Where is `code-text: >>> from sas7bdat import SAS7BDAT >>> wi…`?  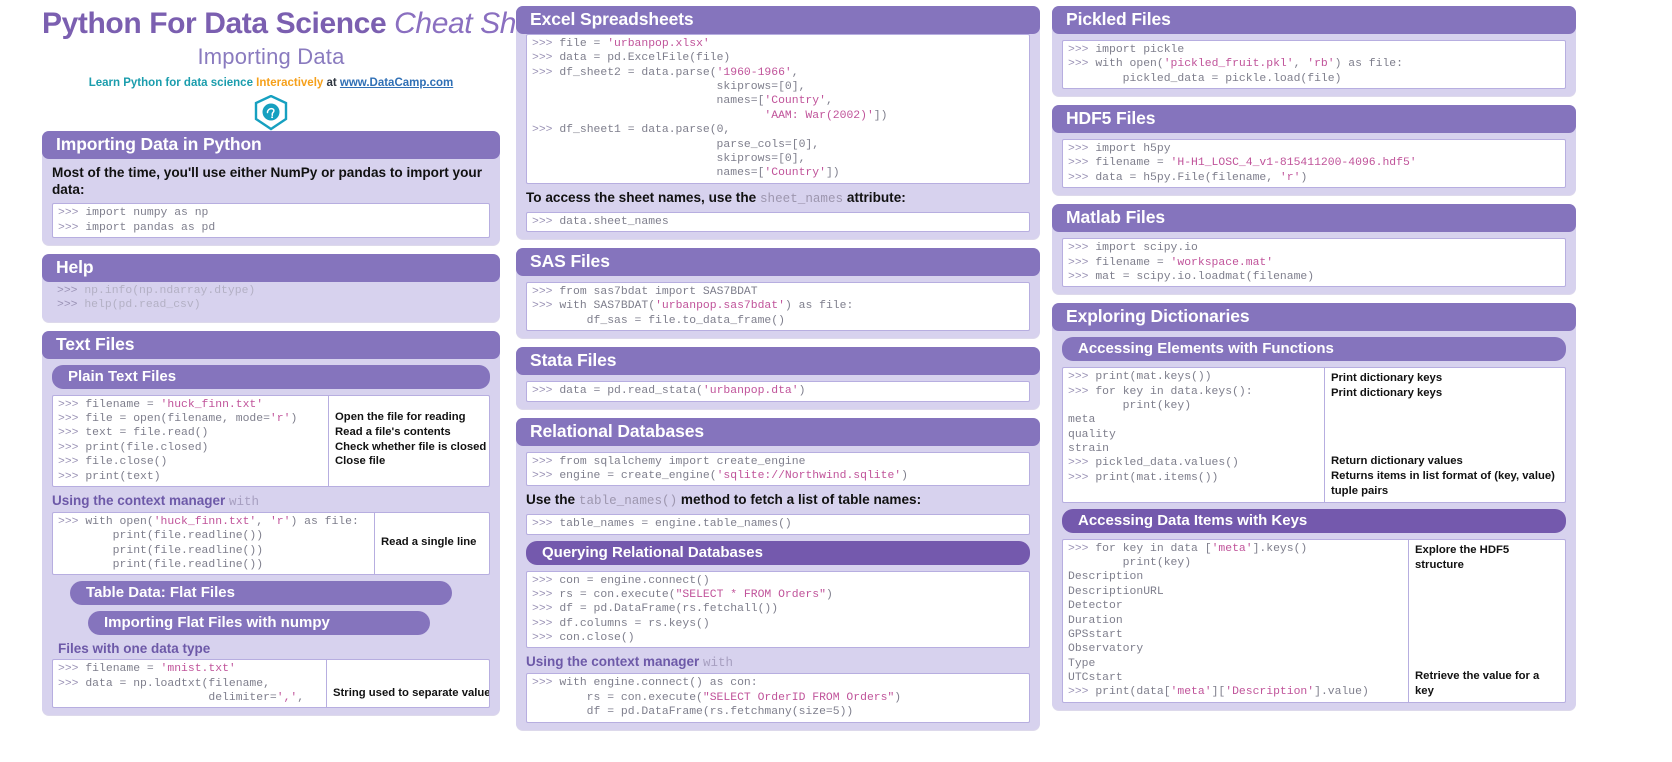 code-text: >>> from sas7bdat import SAS7BDAT >>> wi… is located at coordinates (693, 306).